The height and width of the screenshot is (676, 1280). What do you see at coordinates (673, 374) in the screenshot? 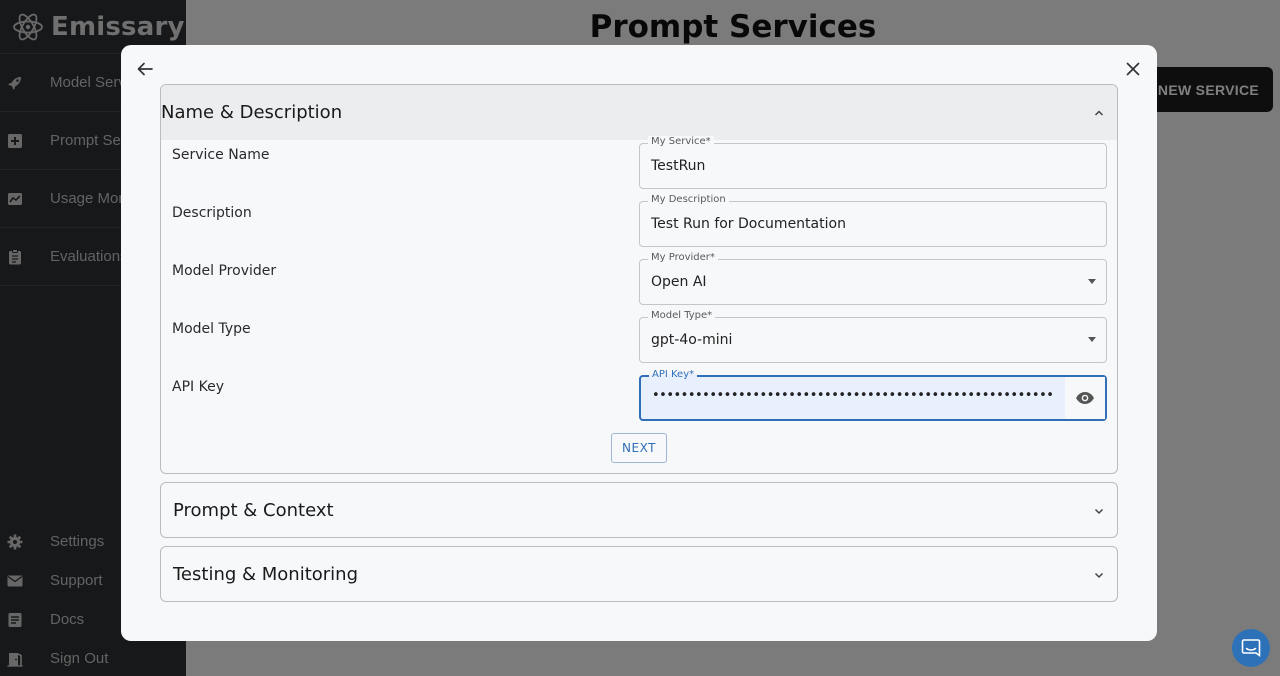
I see `field-label: API Key*` at bounding box center [673, 374].